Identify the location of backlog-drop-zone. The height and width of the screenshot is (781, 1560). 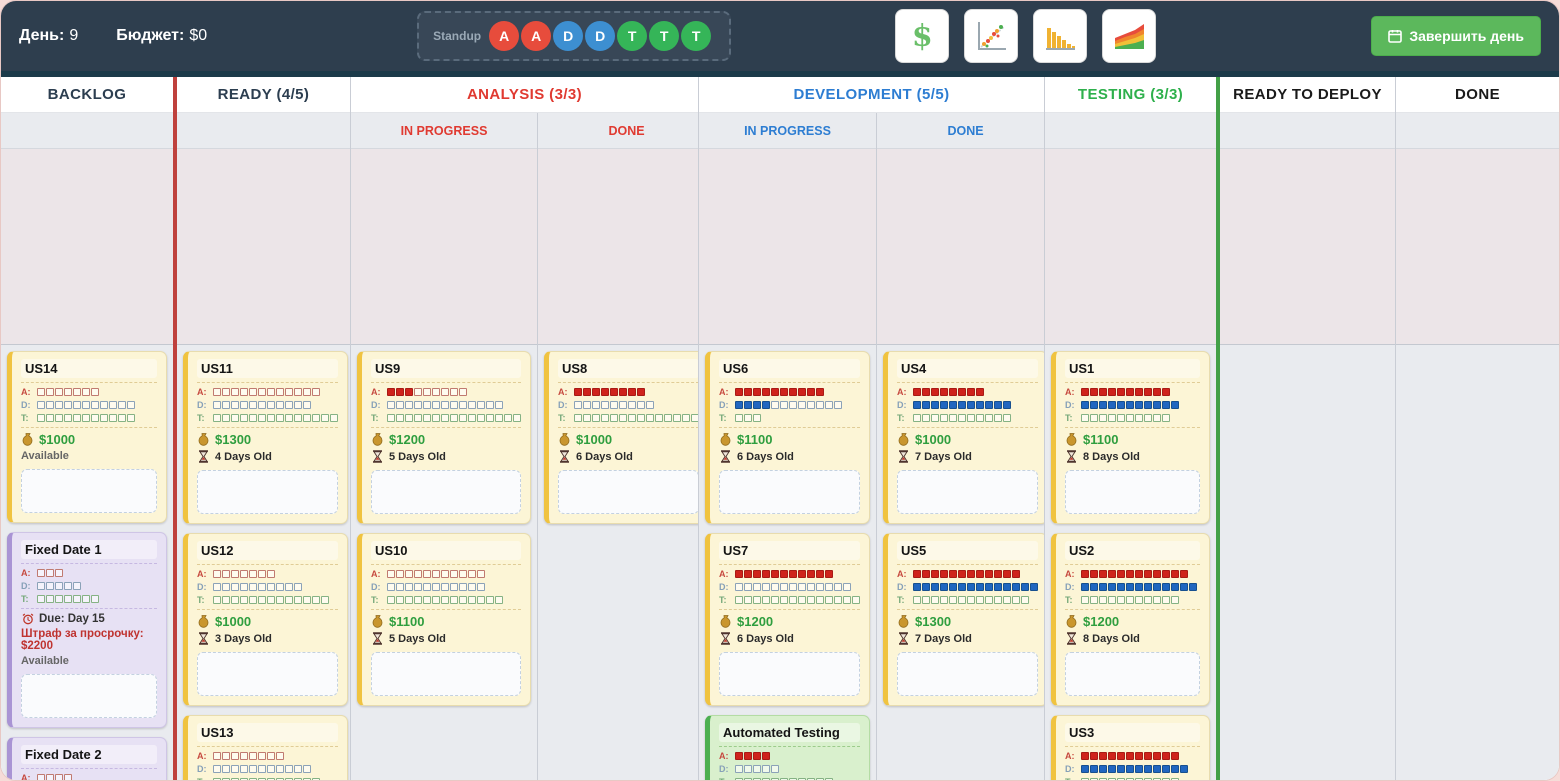
(87, 247).